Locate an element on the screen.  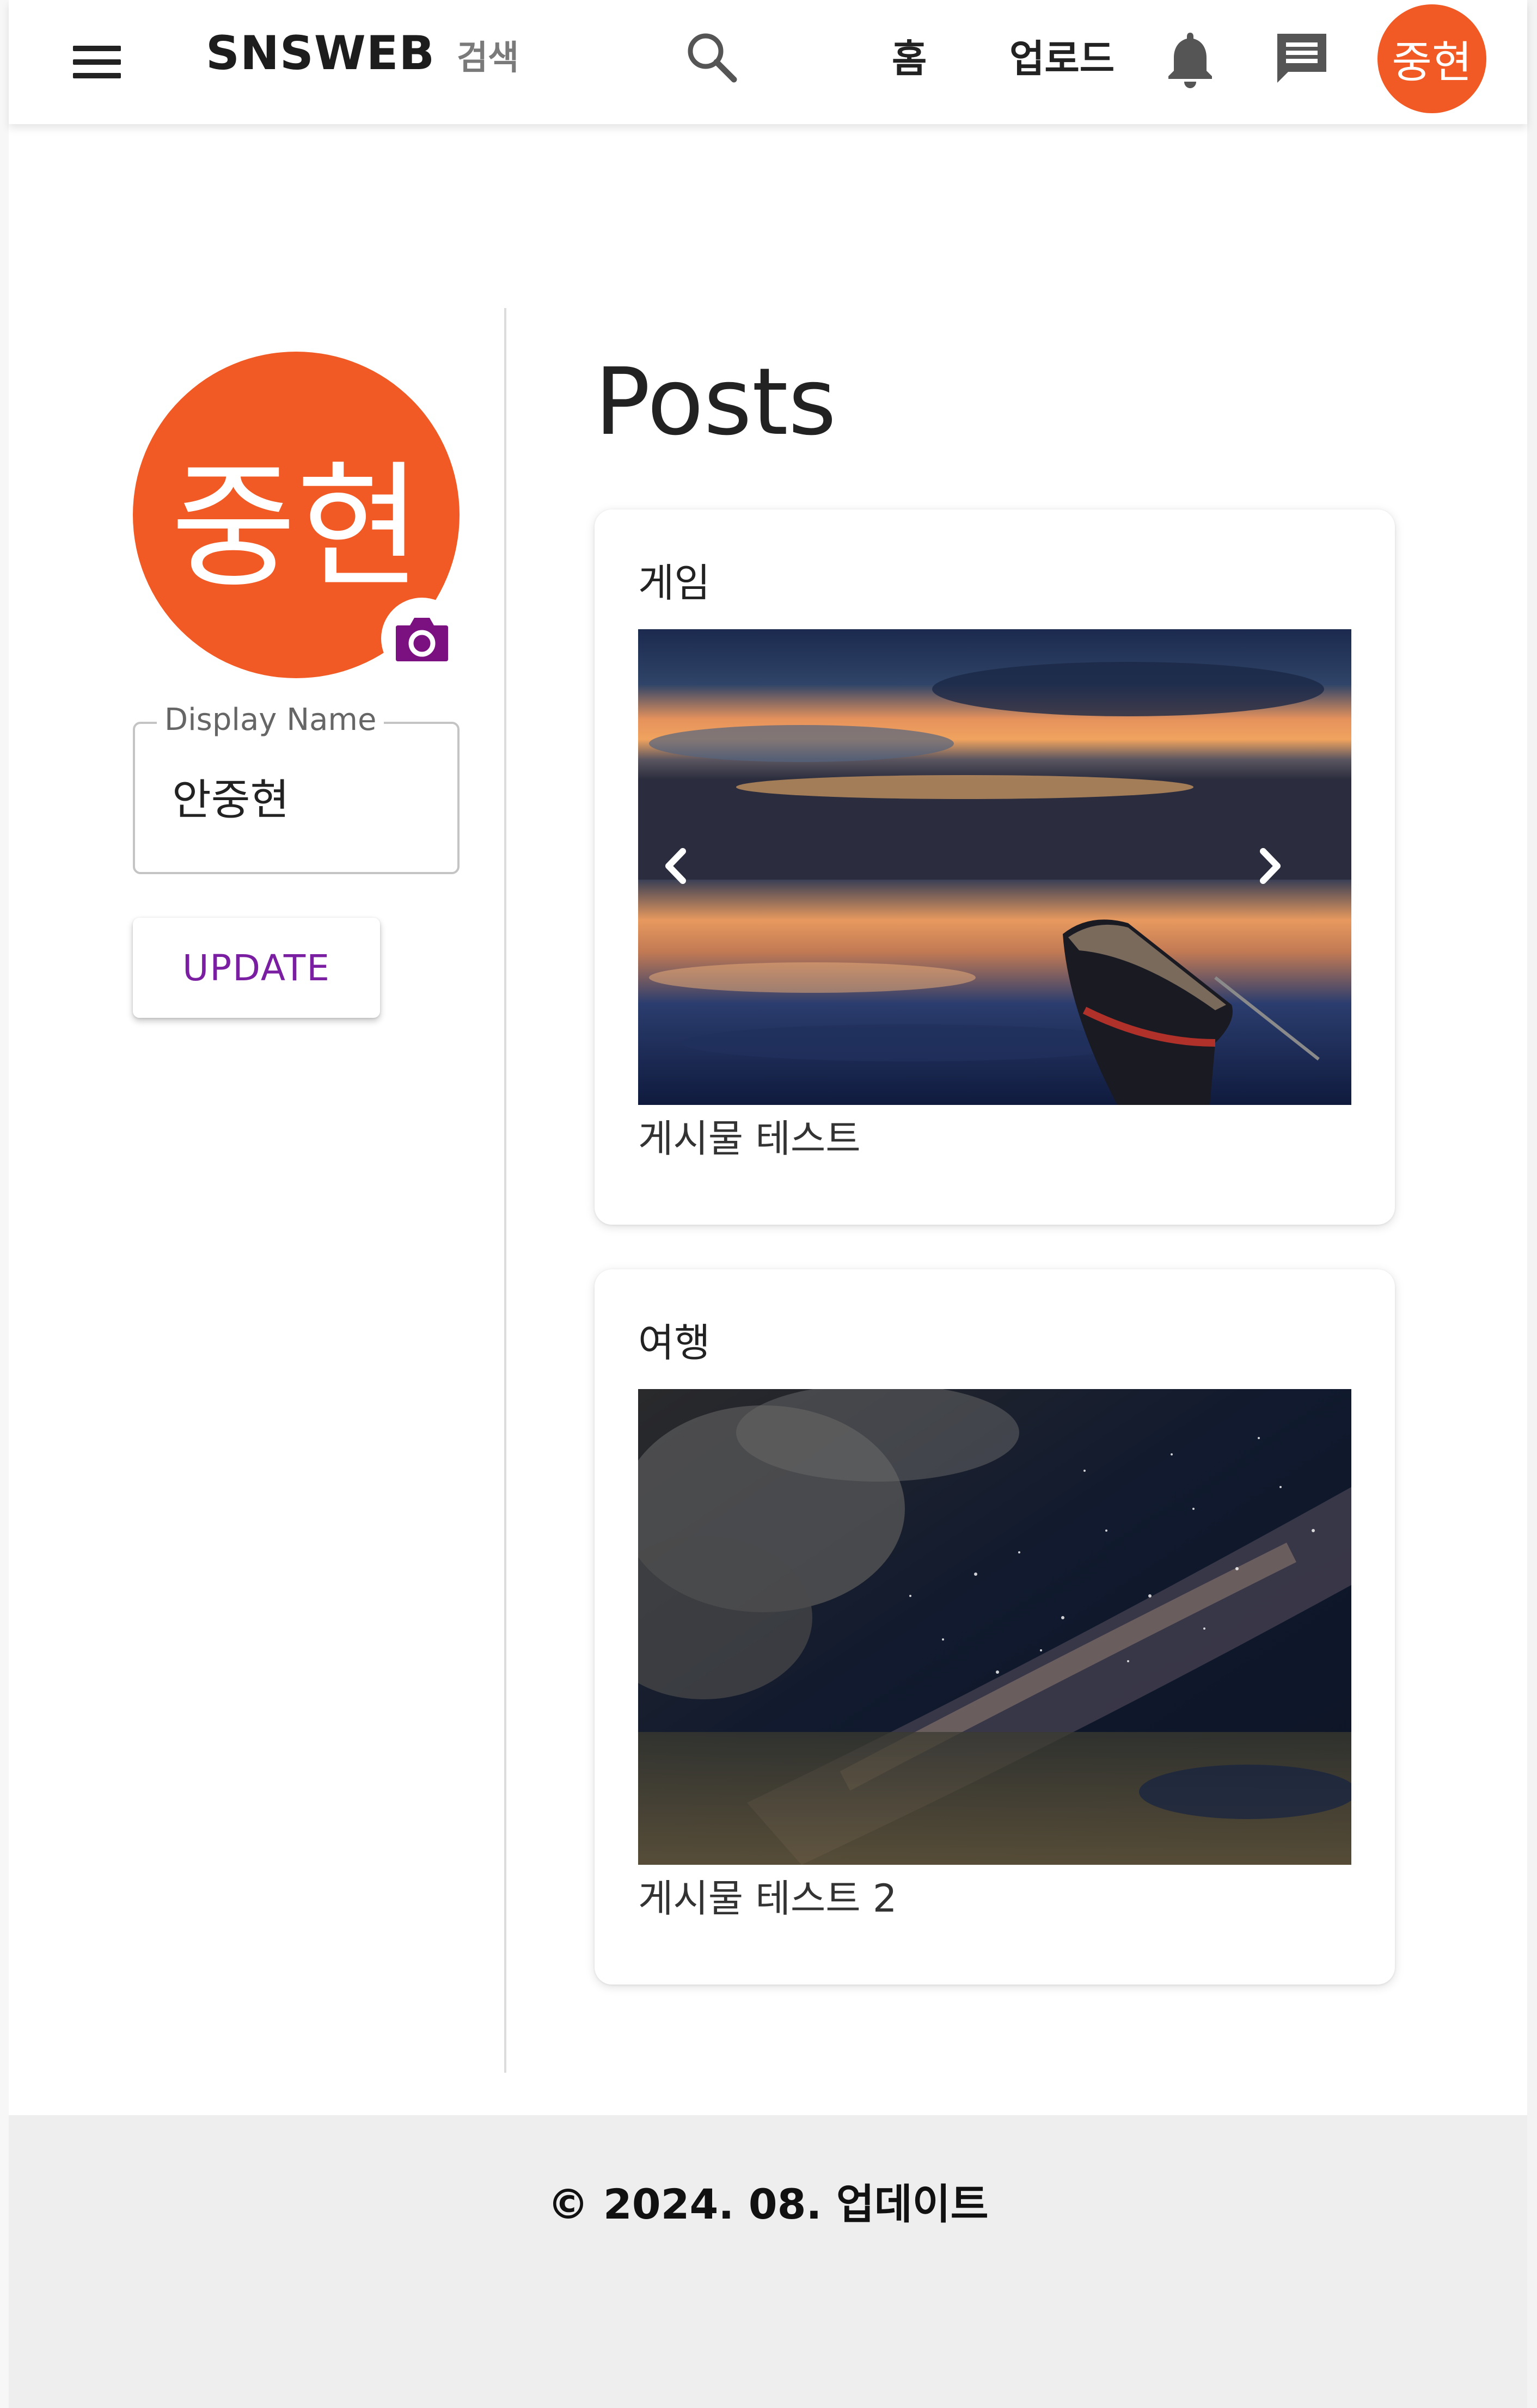
search-icon is located at coordinates (712, 57).